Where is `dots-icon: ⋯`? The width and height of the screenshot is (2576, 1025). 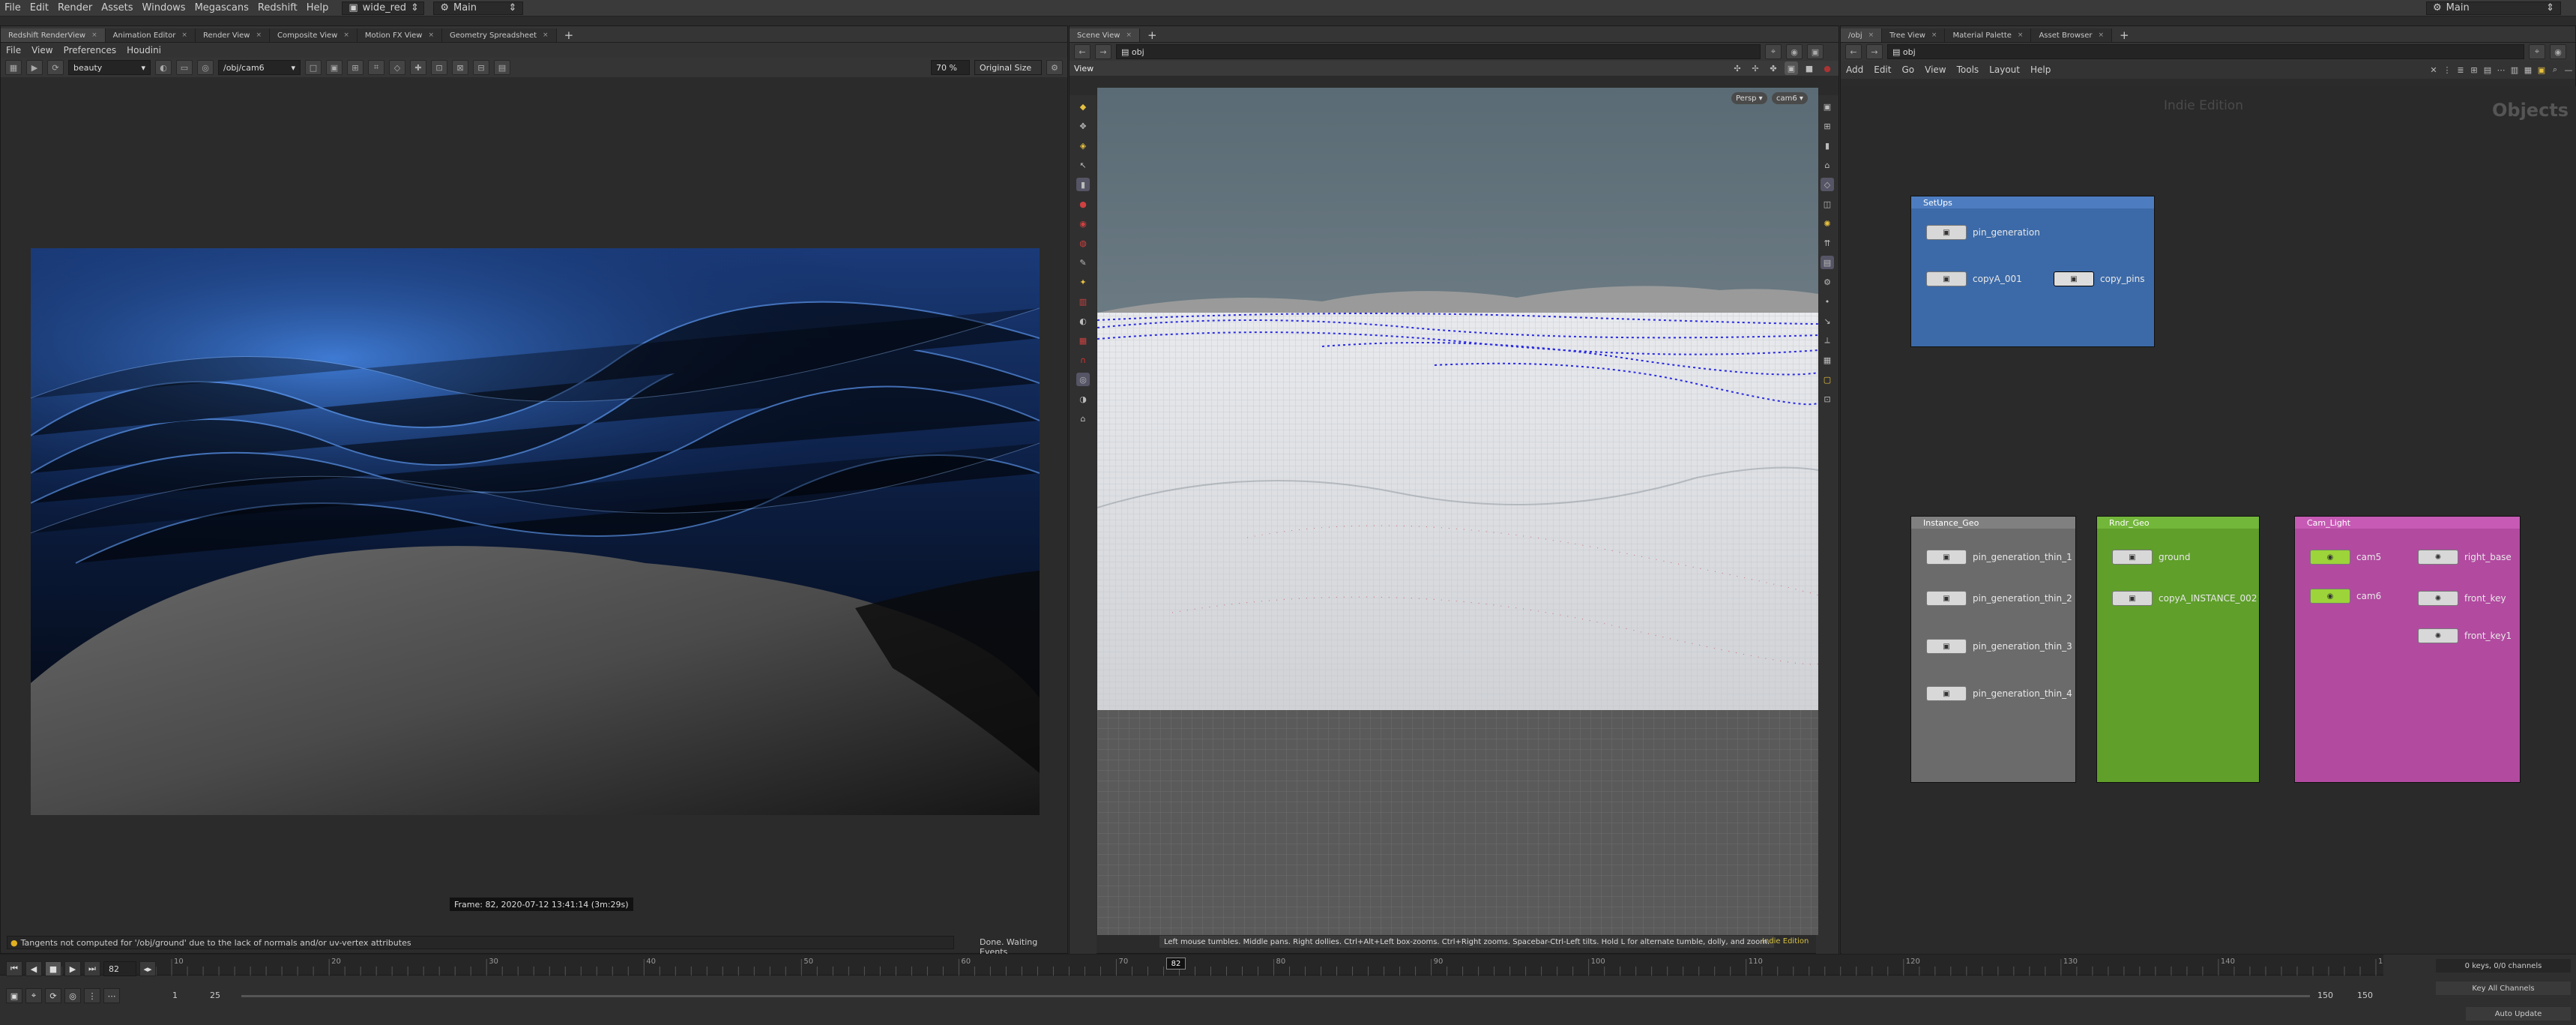 dots-icon: ⋯ is located at coordinates (2501, 69).